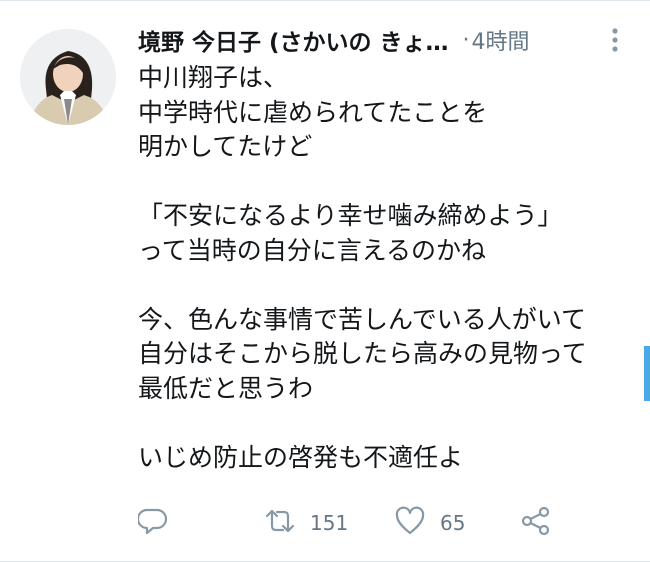  I want to click on profile-photo-icon, so click(68, 77).